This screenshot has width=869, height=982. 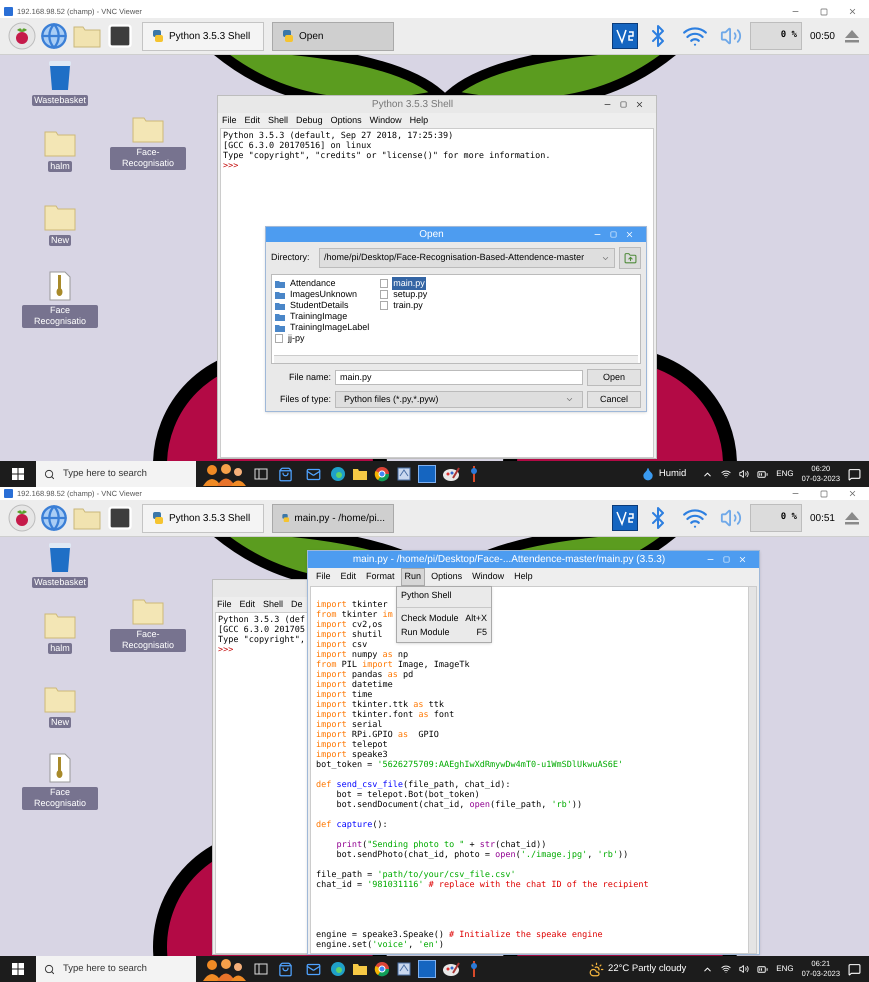 What do you see at coordinates (637, 969) in the screenshot?
I see `weather-widget: 22°C Partly cloudy` at bounding box center [637, 969].